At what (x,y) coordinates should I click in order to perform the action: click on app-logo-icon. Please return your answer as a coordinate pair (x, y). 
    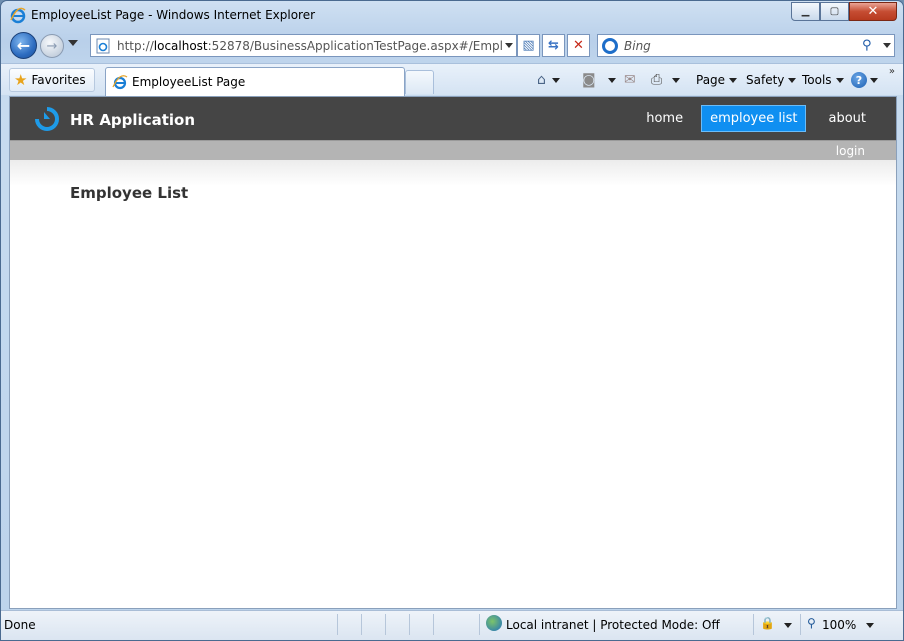
    Looking at the image, I should click on (47, 119).